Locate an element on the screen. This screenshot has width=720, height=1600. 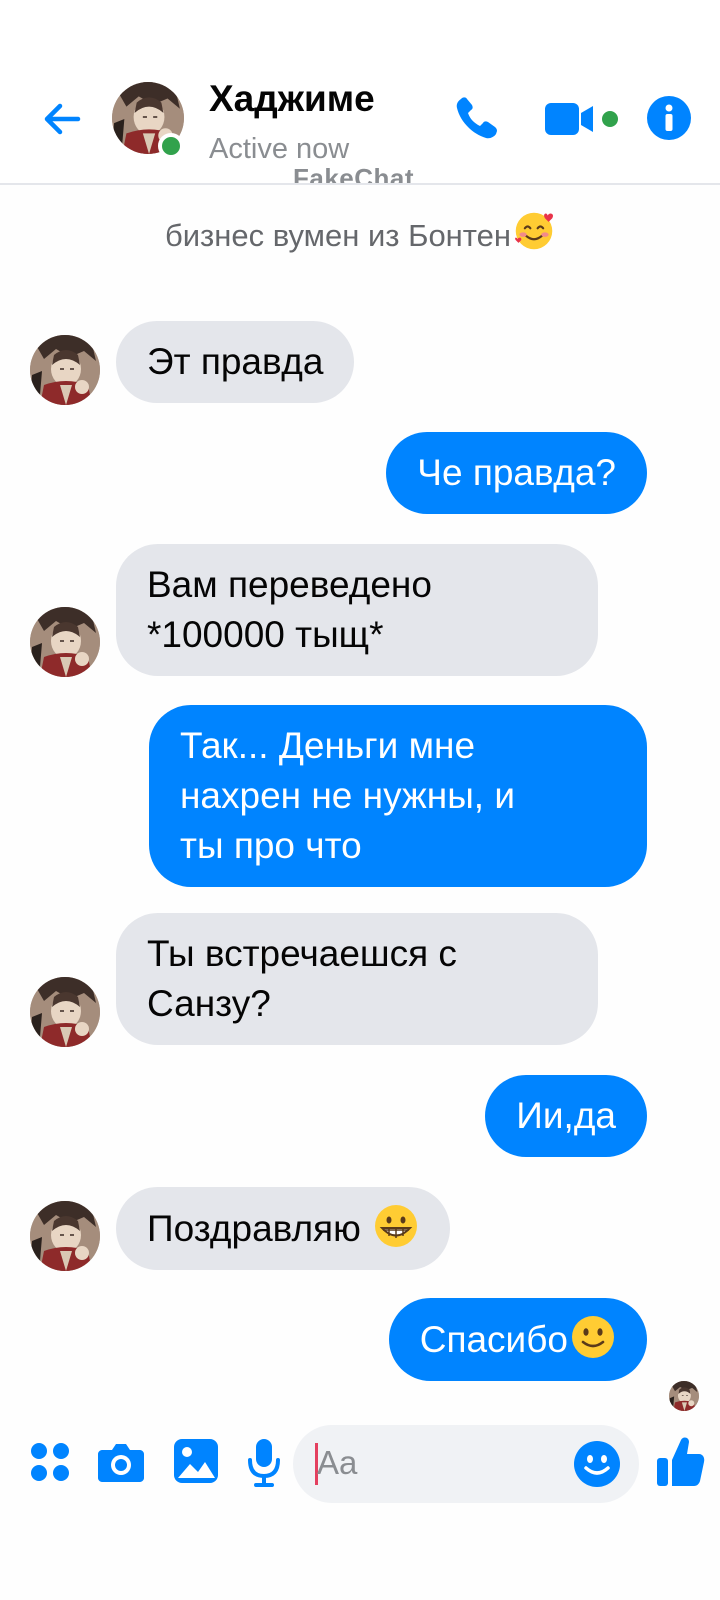
message-input is located at coordinates (442, 1463).